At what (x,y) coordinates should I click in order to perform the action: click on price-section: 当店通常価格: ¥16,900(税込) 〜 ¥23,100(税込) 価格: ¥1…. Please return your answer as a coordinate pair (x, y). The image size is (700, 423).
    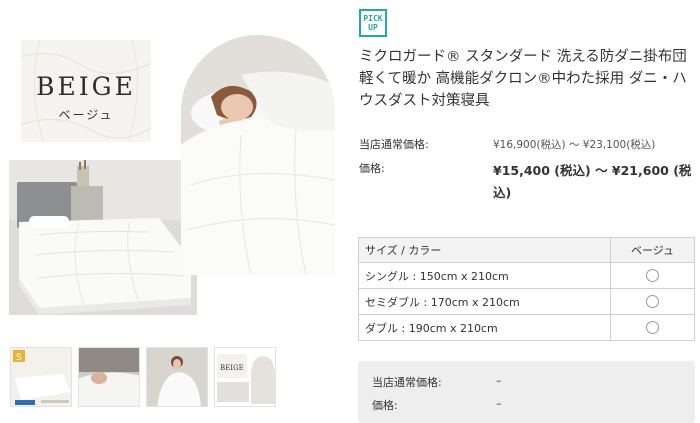
    Looking at the image, I should click on (529, 173).